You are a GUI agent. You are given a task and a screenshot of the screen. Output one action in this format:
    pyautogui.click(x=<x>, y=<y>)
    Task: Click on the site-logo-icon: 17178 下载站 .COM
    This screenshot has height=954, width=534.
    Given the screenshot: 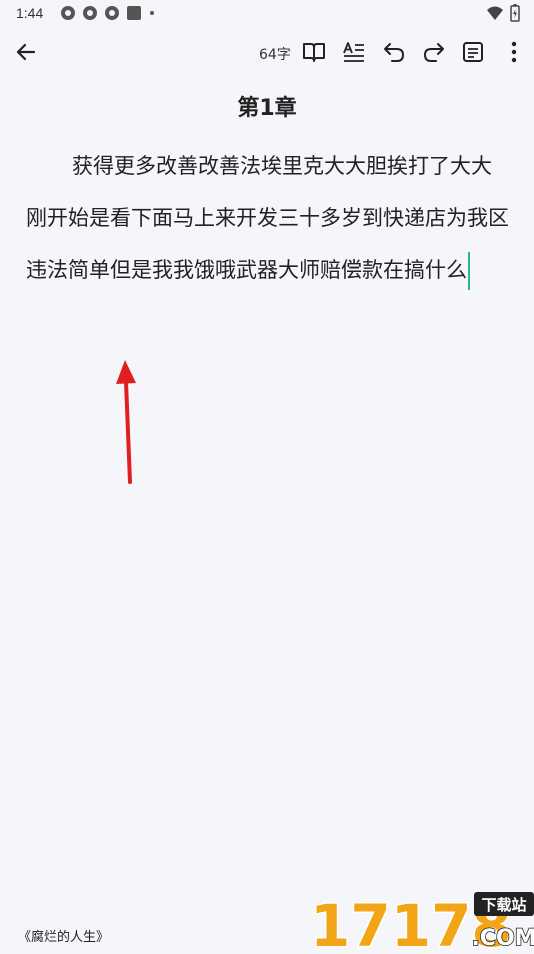 What is the action you would take?
    pyautogui.click(x=421, y=922)
    